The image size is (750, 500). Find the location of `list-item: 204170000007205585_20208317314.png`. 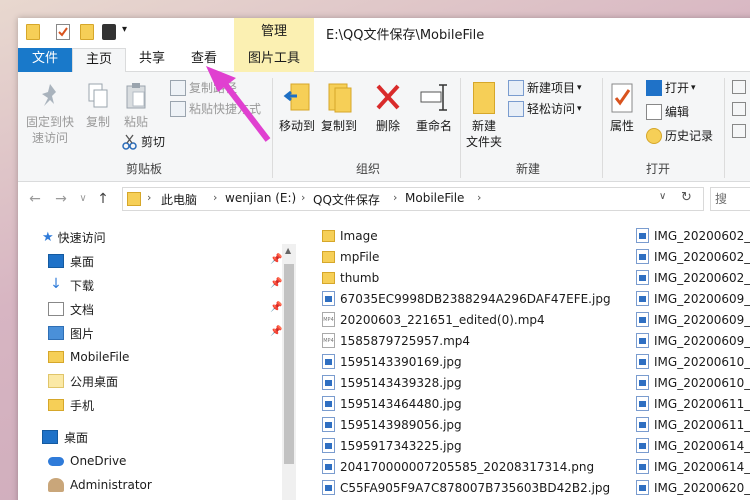

list-item: 204170000007205585_20208317314.png is located at coordinates (458, 466).